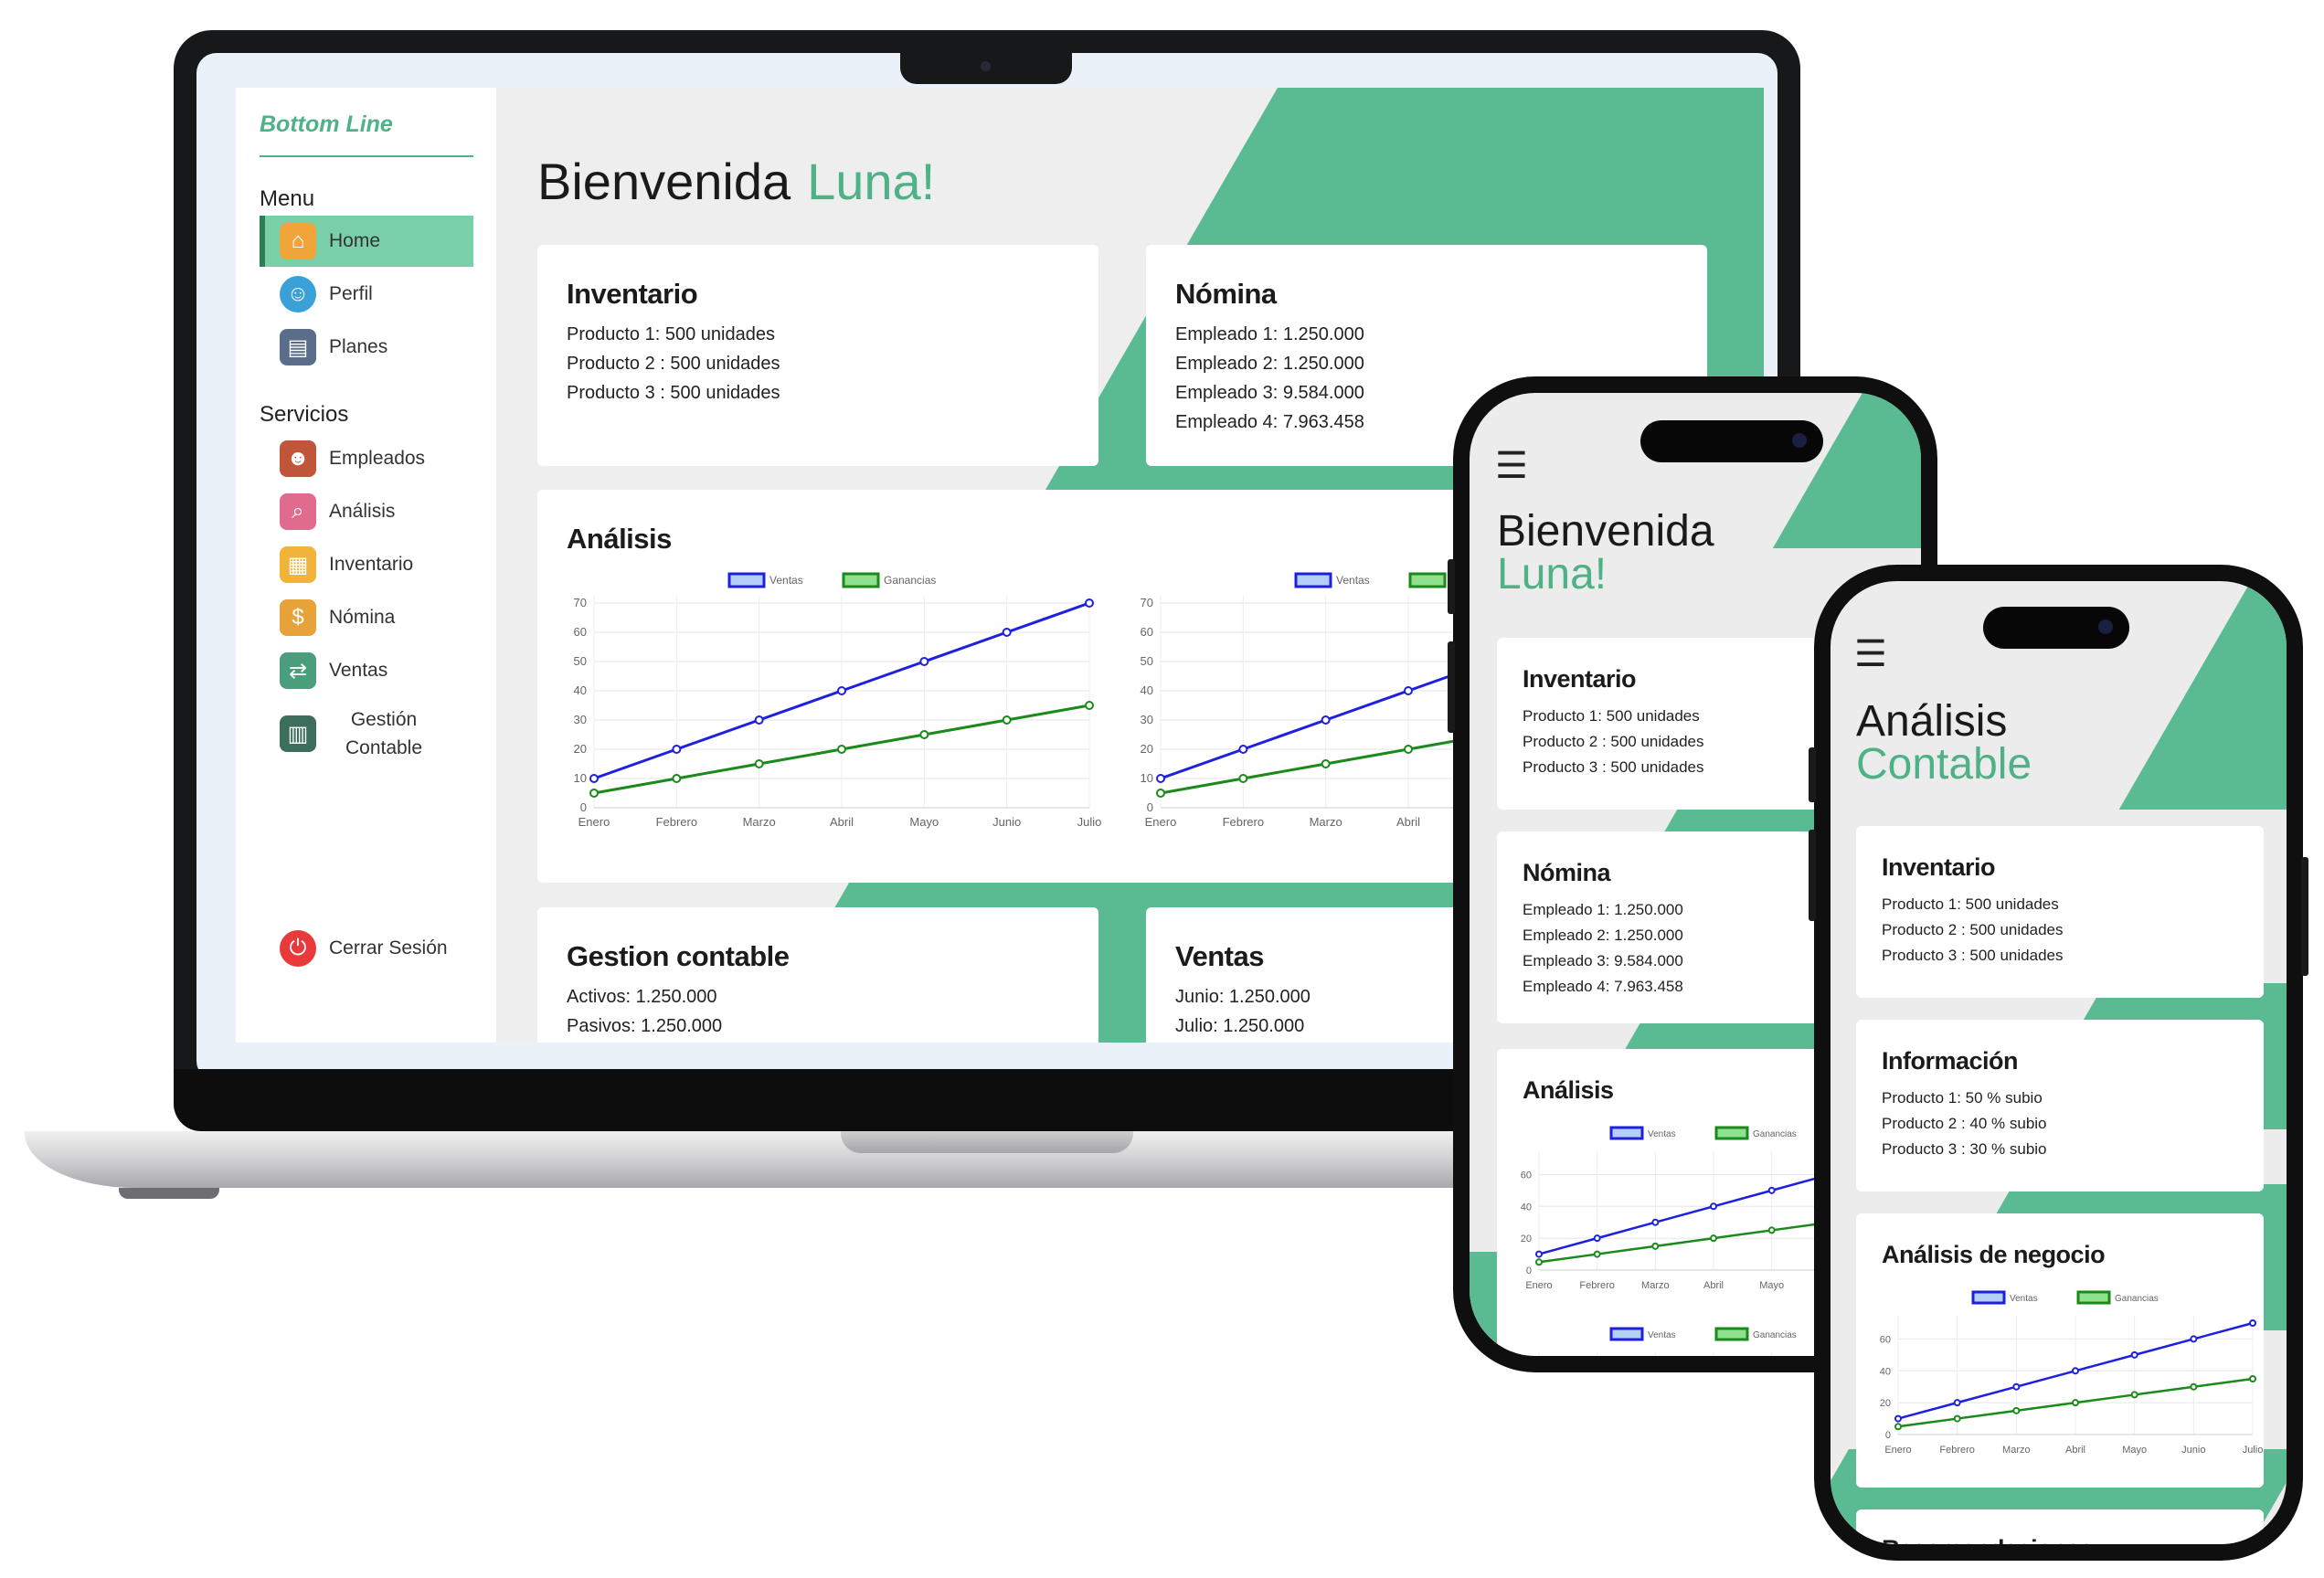 This screenshot has height=1578, width=2324. Describe the element at coordinates (366, 458) in the screenshot. I see `sidebar-item-empleados: ☻ Empleados` at that location.